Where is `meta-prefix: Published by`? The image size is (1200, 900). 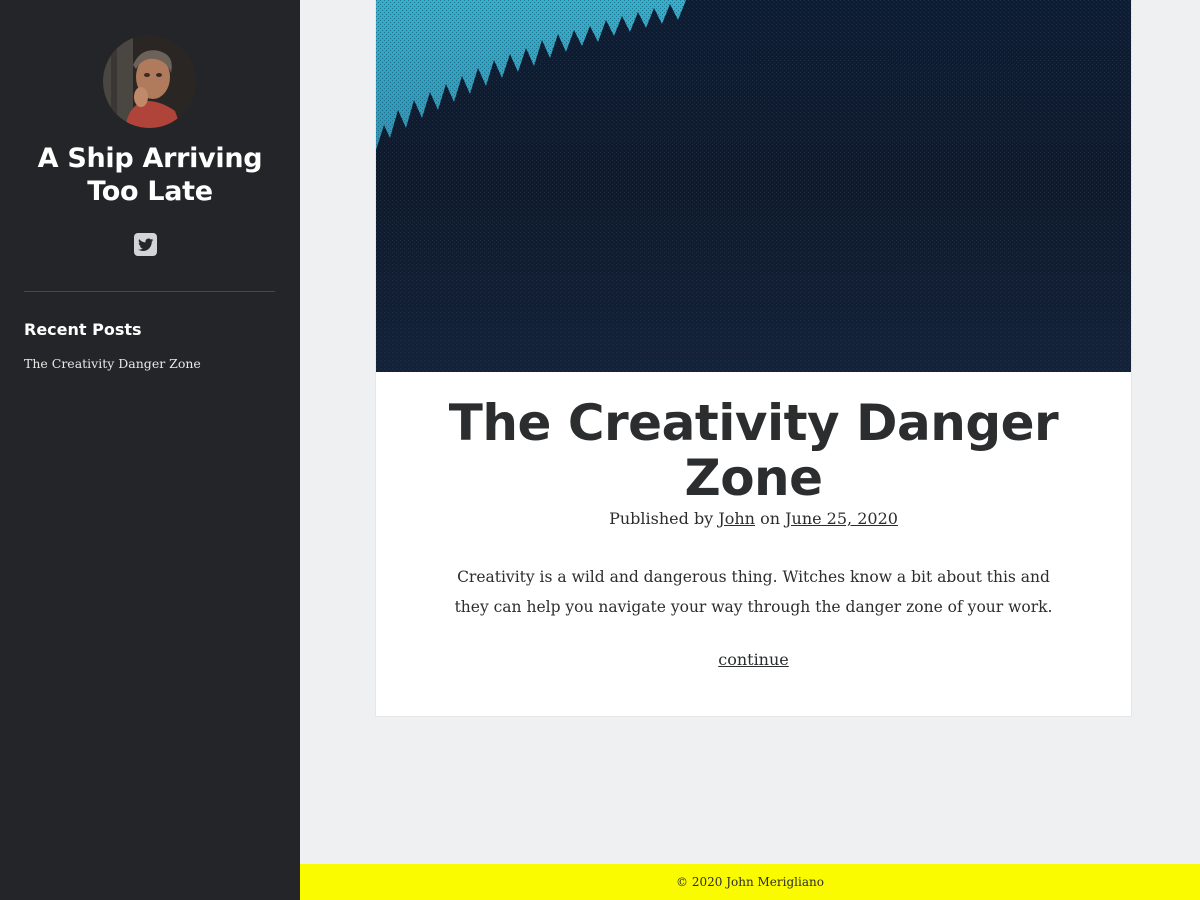
meta-prefix: Published by is located at coordinates (661, 518).